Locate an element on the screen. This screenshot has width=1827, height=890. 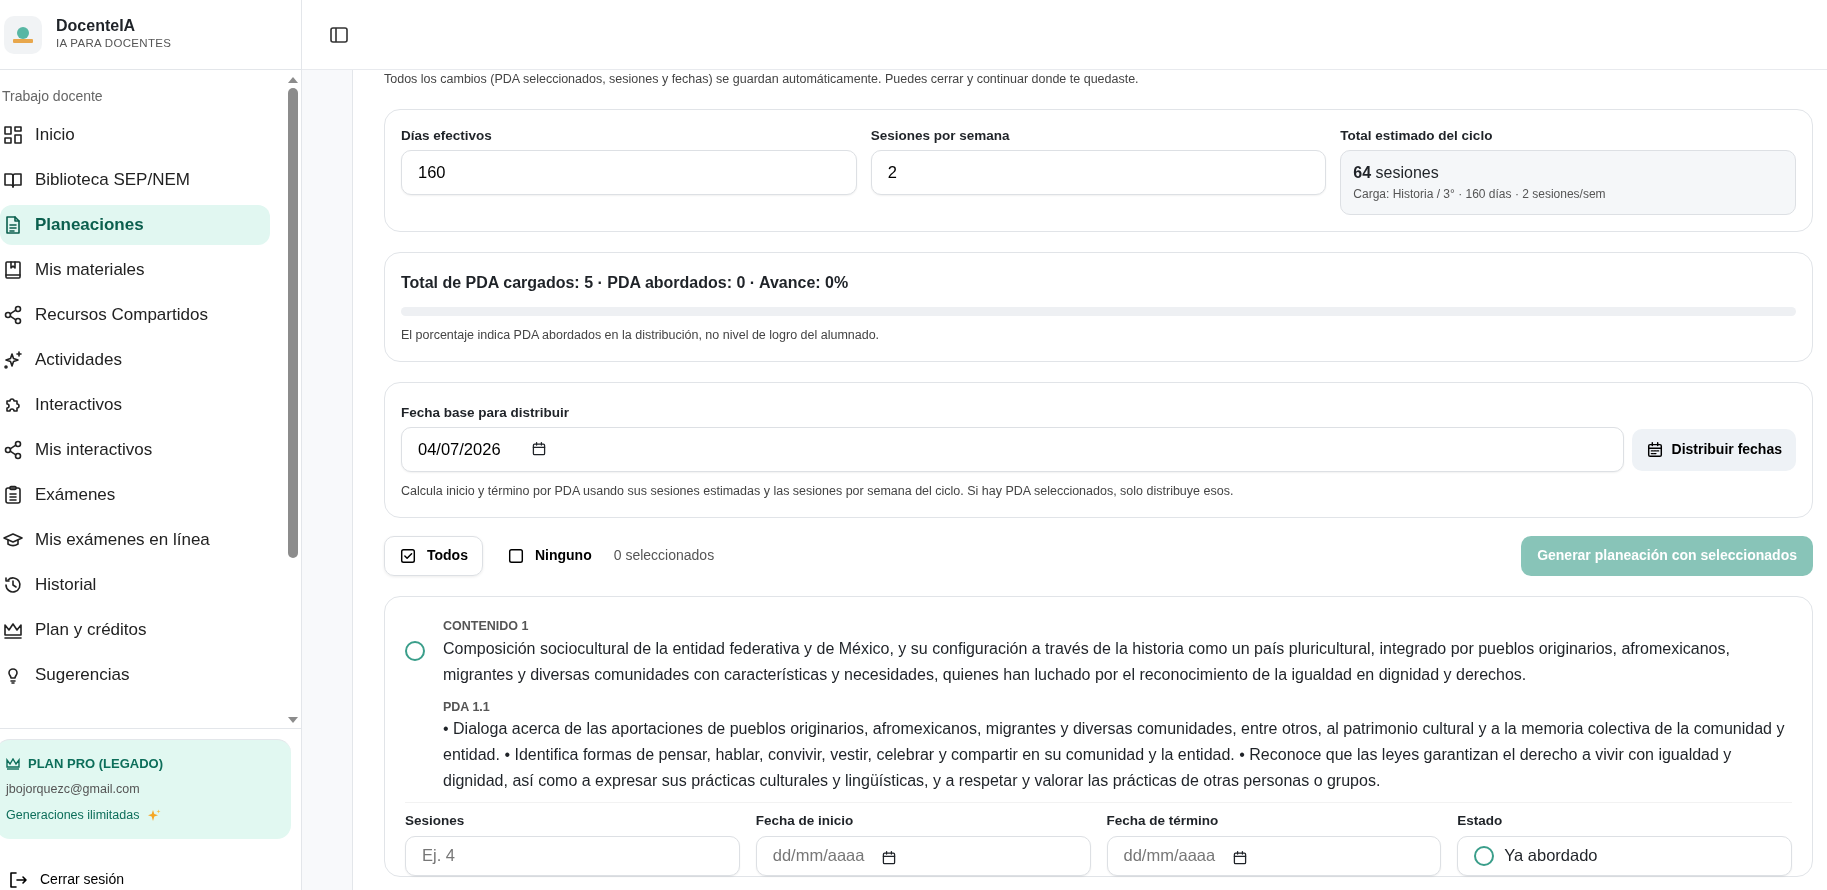
status-option: Ya abordado is located at coordinates (1624, 855).